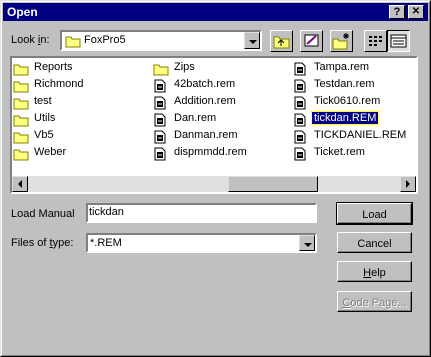 This screenshot has width=431, height=357. Describe the element at coordinates (210, 152) in the screenshot. I see `list-item-label: dispmmdd.rem` at that location.